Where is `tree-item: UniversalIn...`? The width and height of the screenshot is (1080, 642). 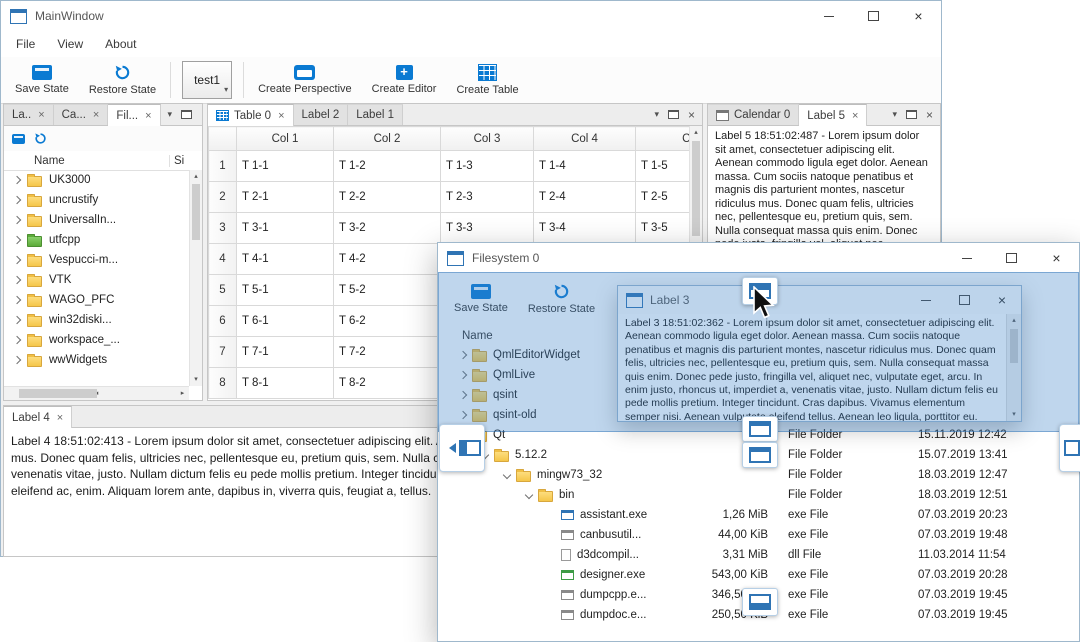 tree-item: UniversalIn... is located at coordinates (96, 220).